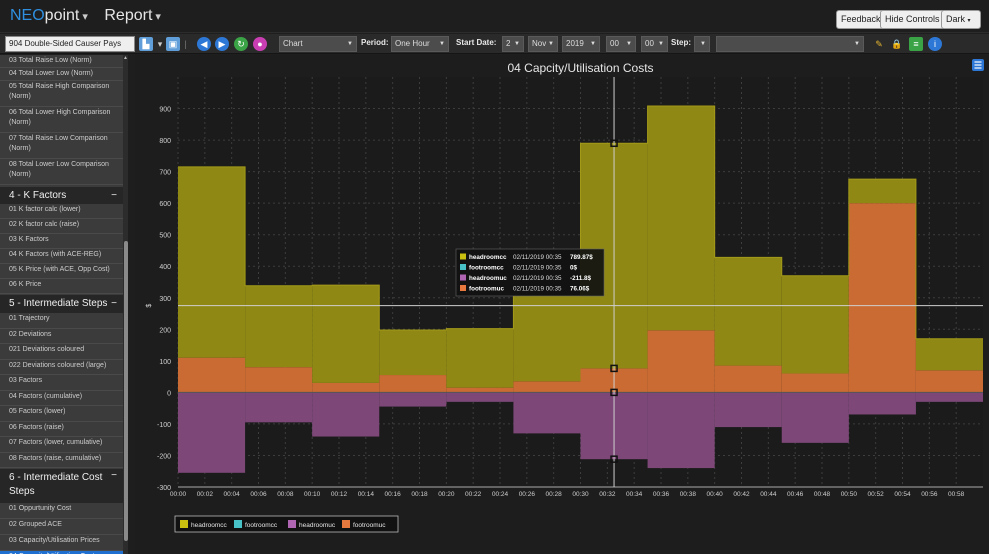  I want to click on info-icon: i, so click(935, 44).